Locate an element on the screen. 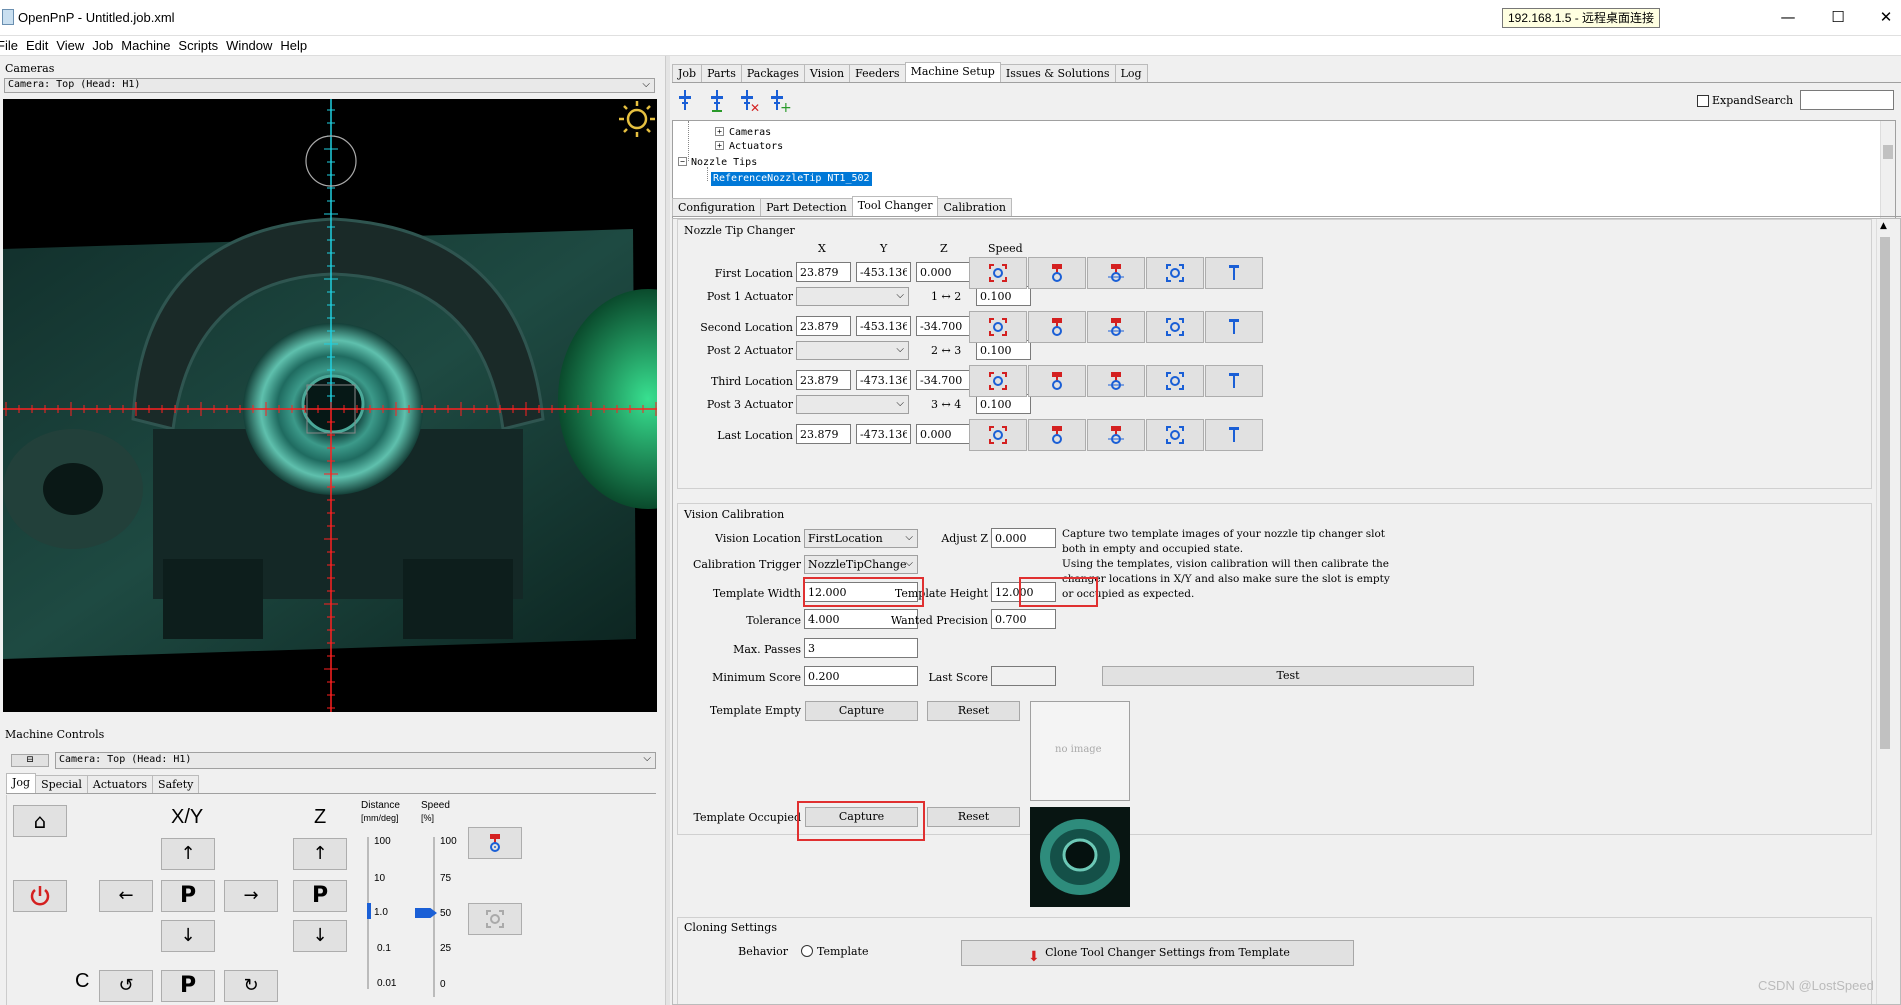 The image size is (1901, 1005). tree-item-nozzle-tip-selected: ReferenceNozzleTip NT1_502 is located at coordinates (791, 179).